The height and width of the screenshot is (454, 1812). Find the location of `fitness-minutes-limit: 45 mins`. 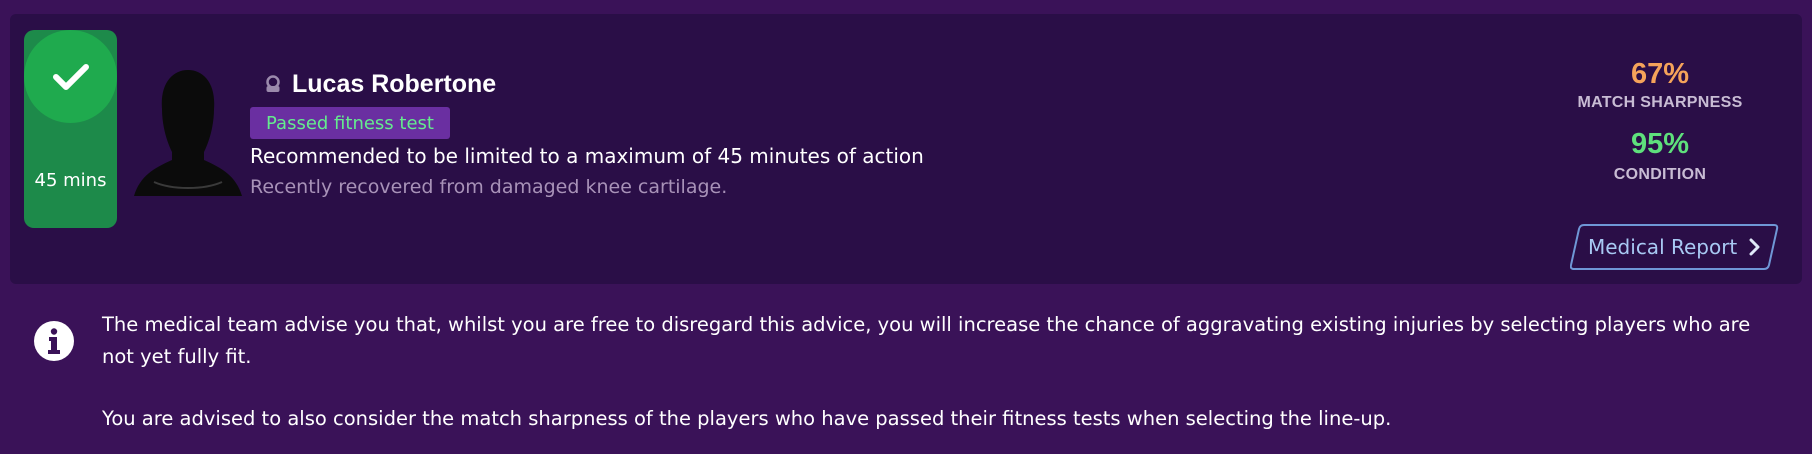

fitness-minutes-limit: 45 mins is located at coordinates (70, 180).